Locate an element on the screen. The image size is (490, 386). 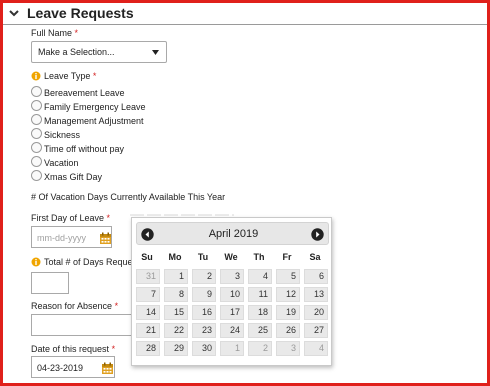
weekday-header: Su is located at coordinates (147, 257).